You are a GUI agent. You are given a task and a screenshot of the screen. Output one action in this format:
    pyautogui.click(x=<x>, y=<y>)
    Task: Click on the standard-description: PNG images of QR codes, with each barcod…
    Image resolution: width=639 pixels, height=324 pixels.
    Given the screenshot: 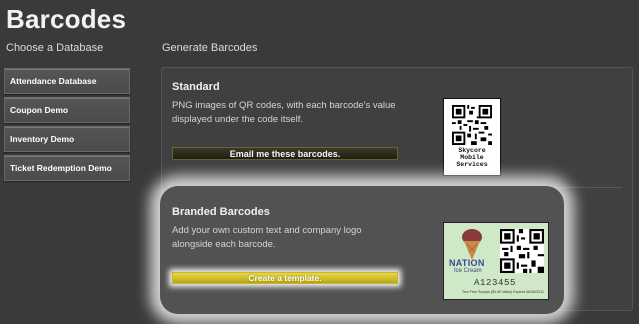 What is the action you would take?
    pyautogui.click(x=284, y=112)
    